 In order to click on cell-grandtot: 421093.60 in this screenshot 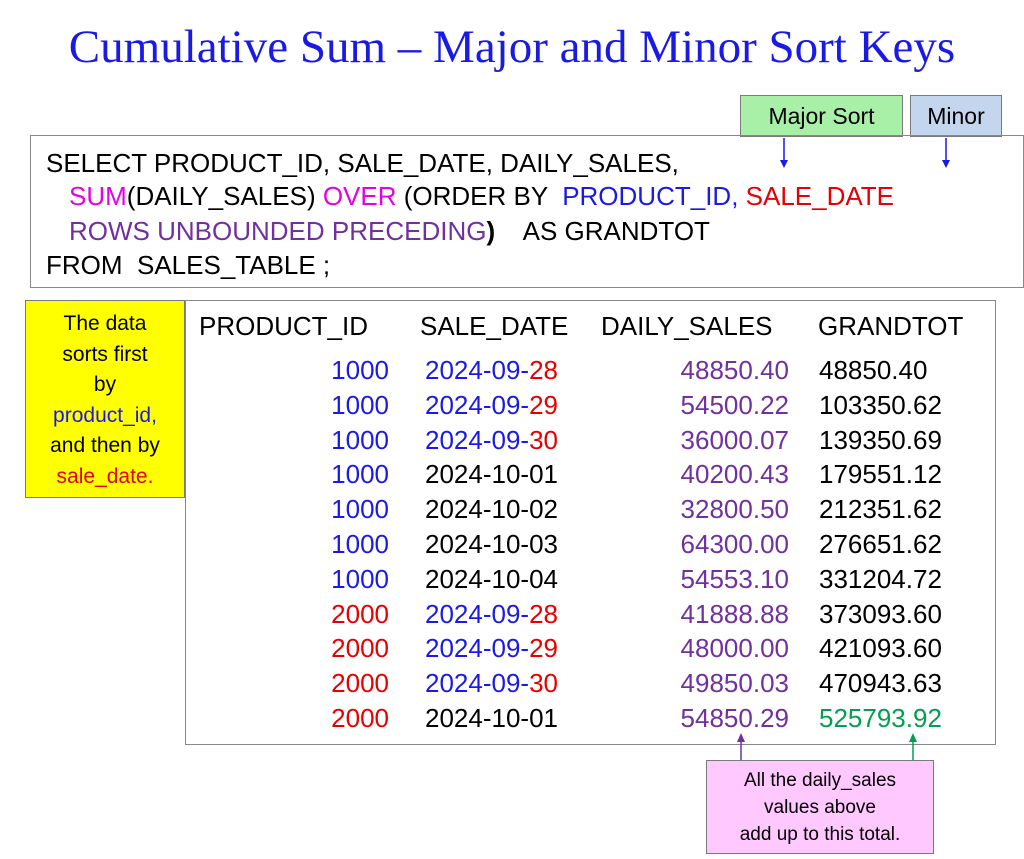, I will do `click(880, 648)`.